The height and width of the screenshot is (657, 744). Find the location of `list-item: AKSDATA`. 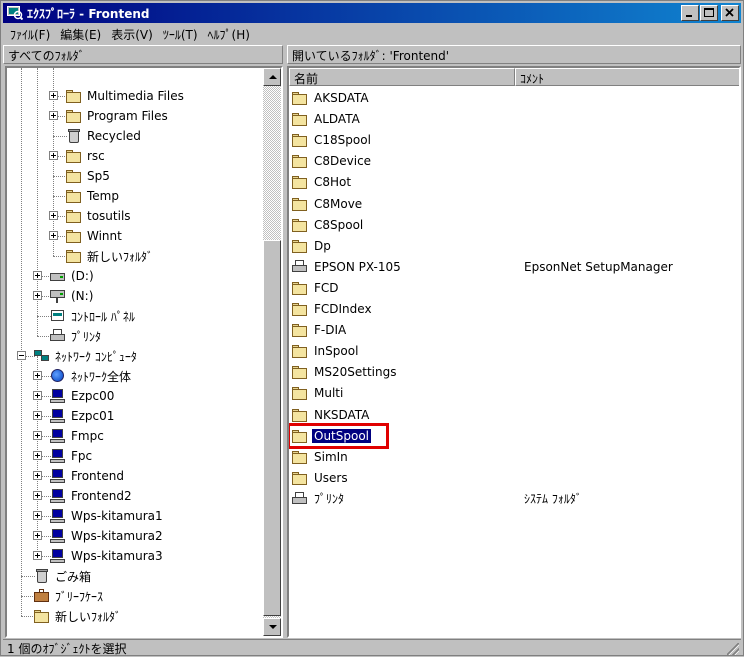

list-item: AKSDATA is located at coordinates (331, 98).